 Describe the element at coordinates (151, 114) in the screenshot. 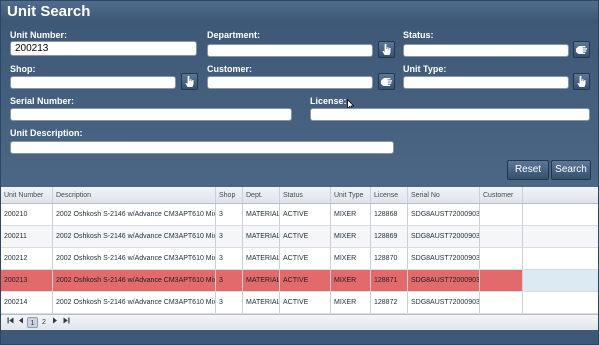

I see `serial-number-input` at that location.